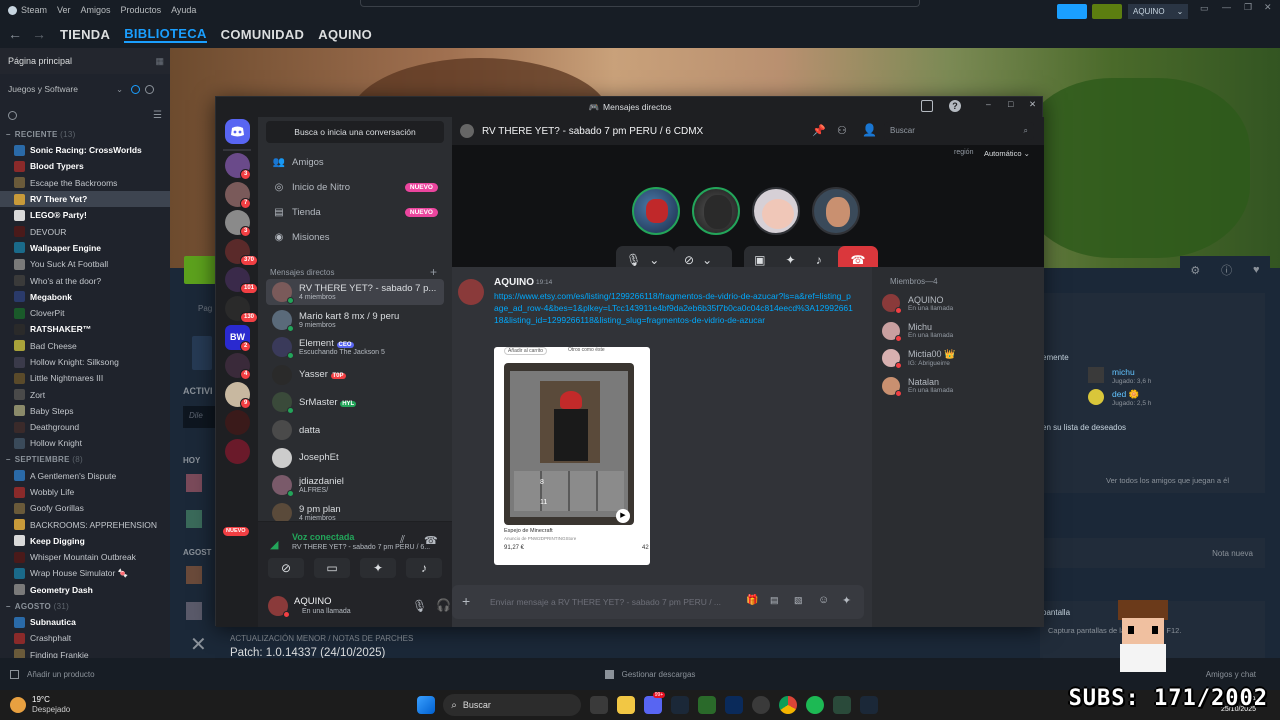 The width and height of the screenshot is (1280, 720). What do you see at coordinates (1226, 270) in the screenshot?
I see `info-icon: ⓘ` at bounding box center [1226, 270].